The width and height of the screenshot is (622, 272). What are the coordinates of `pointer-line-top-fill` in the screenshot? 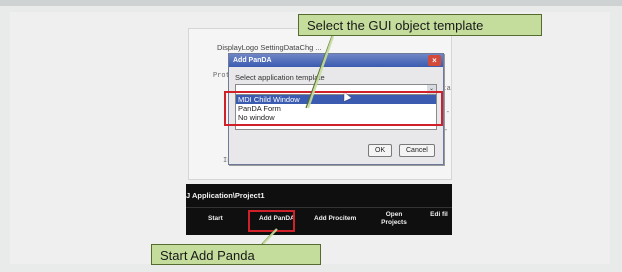 It's located at (320, 72).